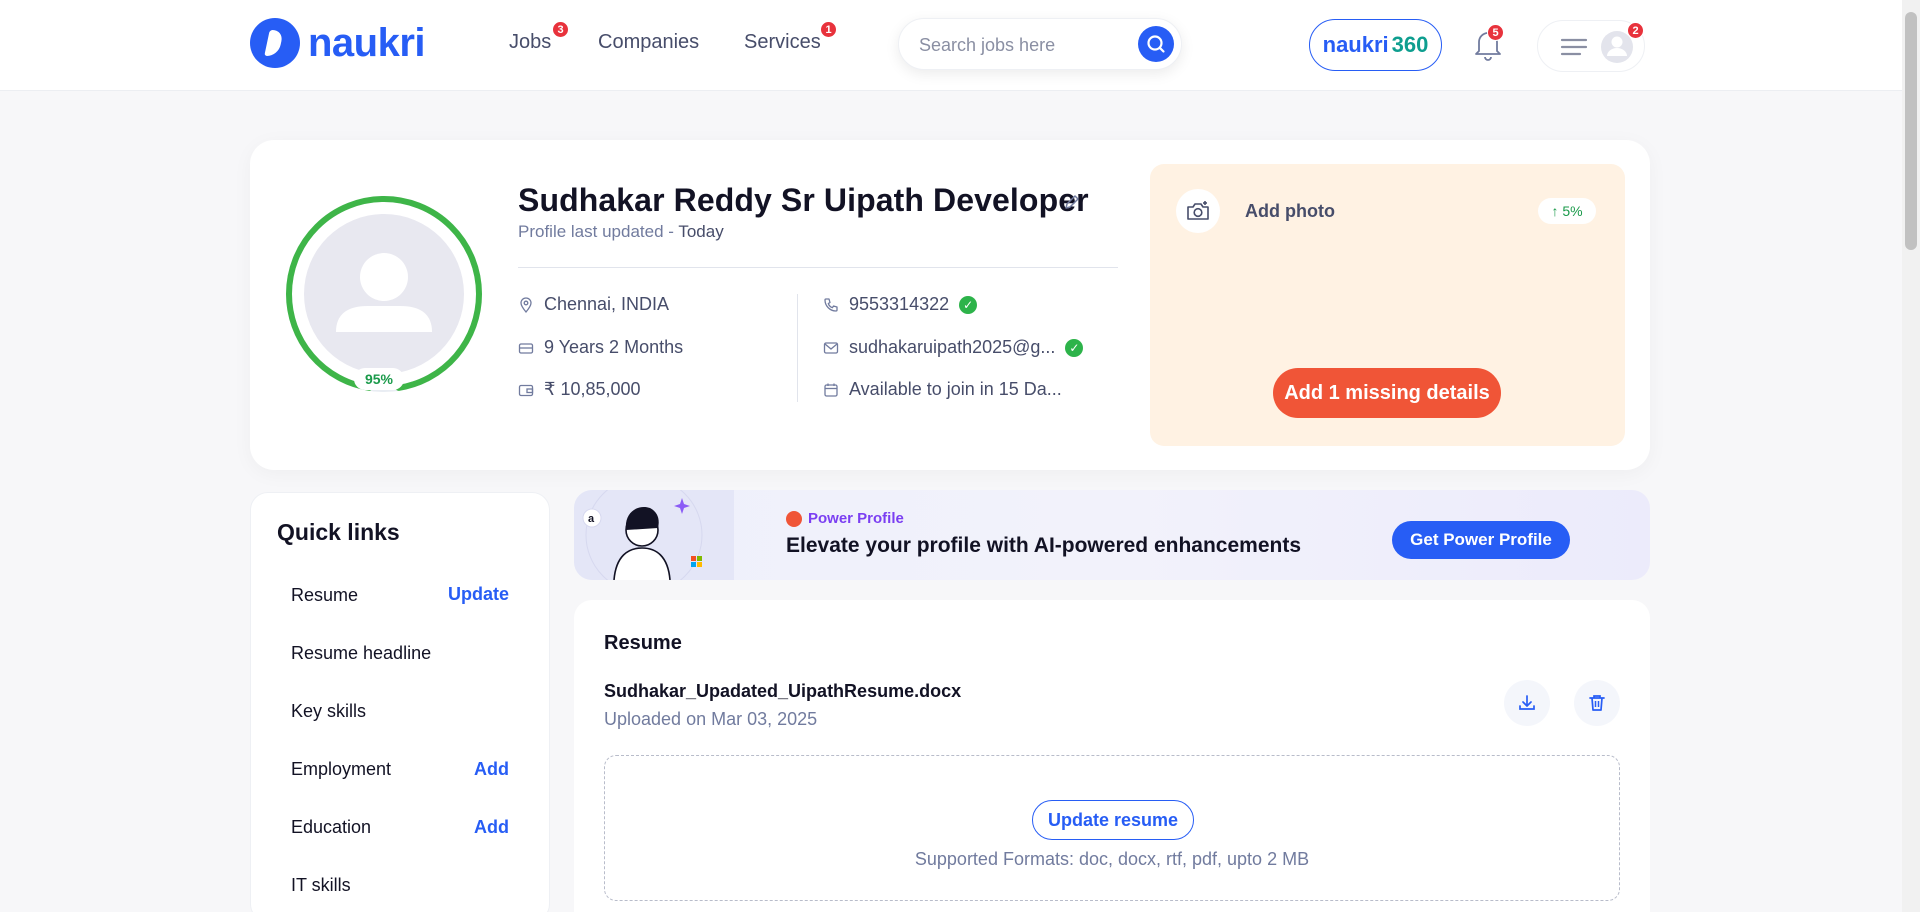  Describe the element at coordinates (1113, 820) in the screenshot. I see `update-resume-button: Update resume` at that location.